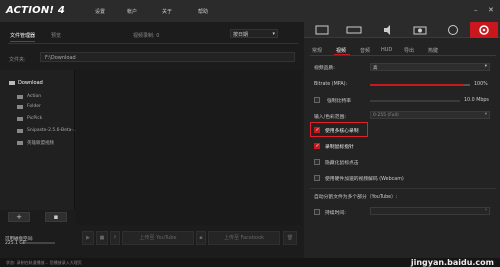 This screenshot has height=267, width=500. I want to click on disk-usage-bar, so click(40, 243).